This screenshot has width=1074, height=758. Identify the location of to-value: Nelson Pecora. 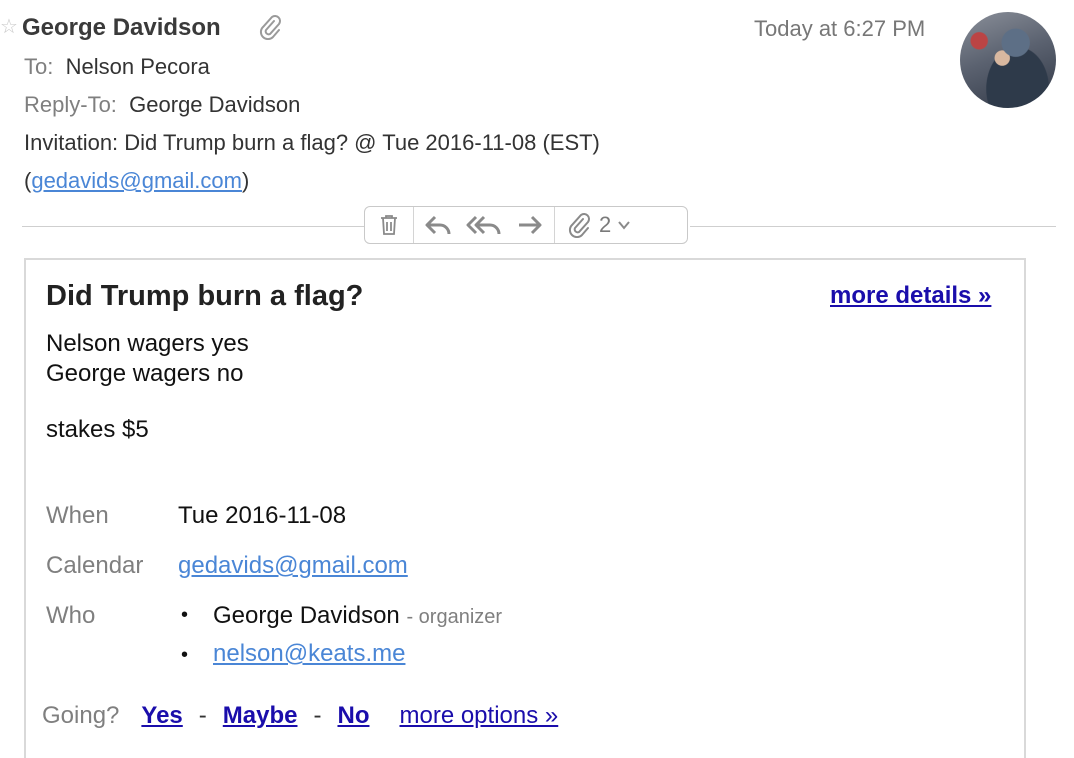
(138, 66).